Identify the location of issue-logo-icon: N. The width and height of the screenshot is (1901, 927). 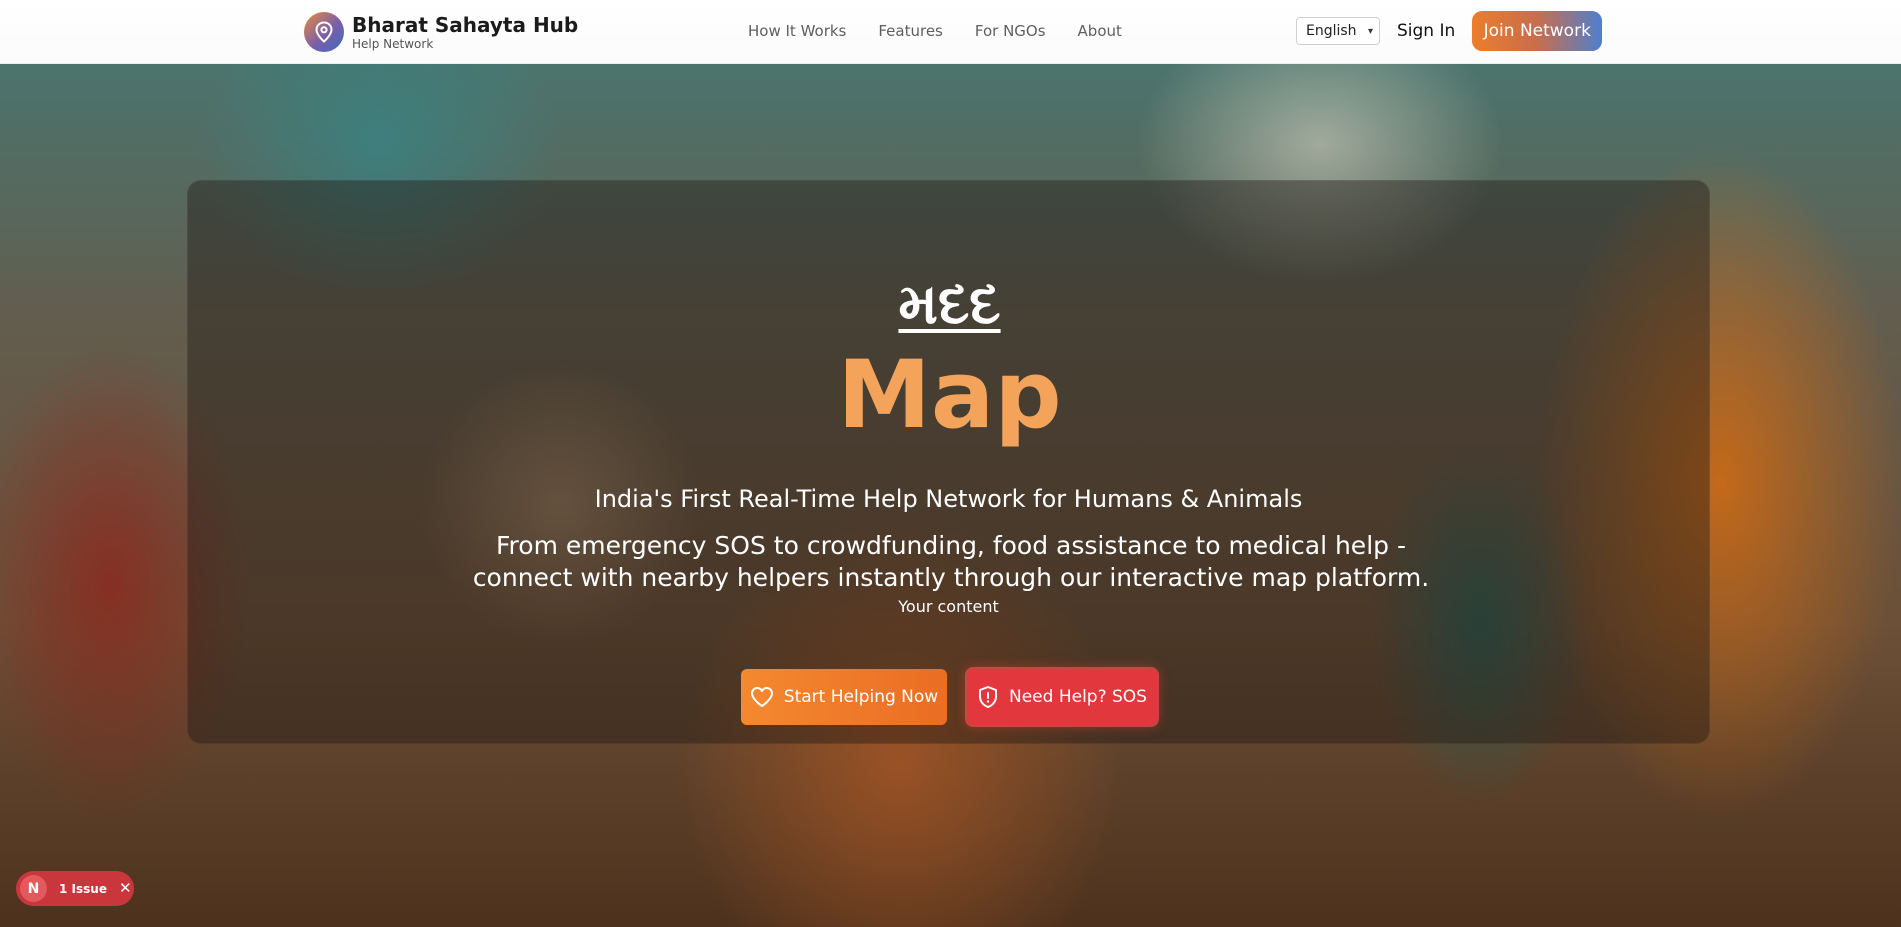
(33, 888).